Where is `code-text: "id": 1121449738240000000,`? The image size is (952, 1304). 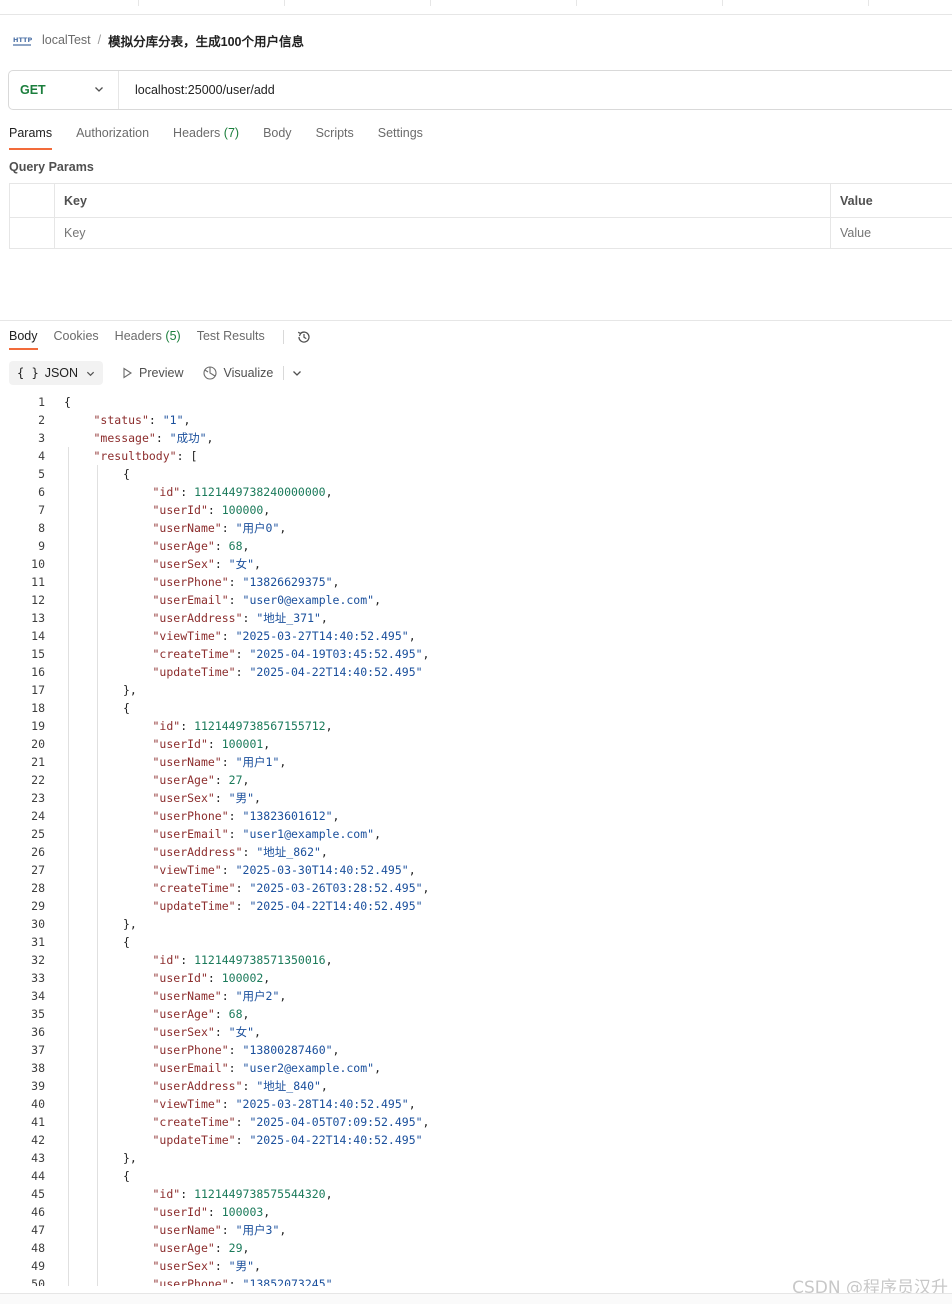 code-text: "id": 1121449738240000000, is located at coordinates (242, 492).